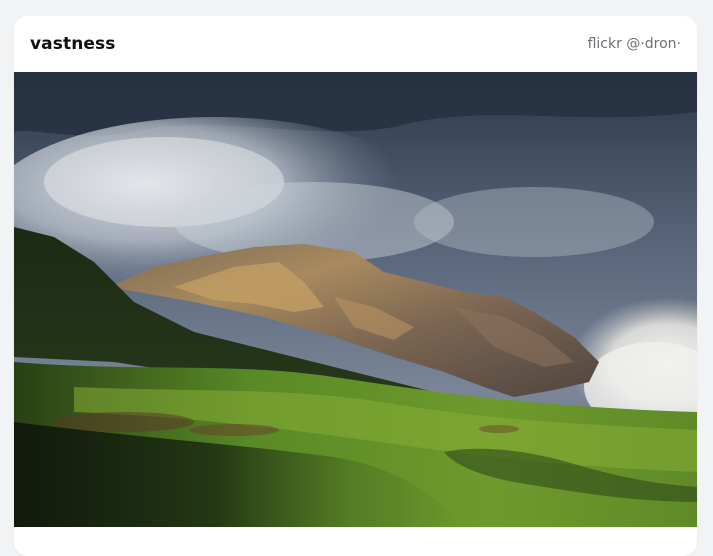 The width and height of the screenshot is (713, 556). What do you see at coordinates (355, 44) in the screenshot?
I see `card-header: vastness flickr @·dron·` at bounding box center [355, 44].